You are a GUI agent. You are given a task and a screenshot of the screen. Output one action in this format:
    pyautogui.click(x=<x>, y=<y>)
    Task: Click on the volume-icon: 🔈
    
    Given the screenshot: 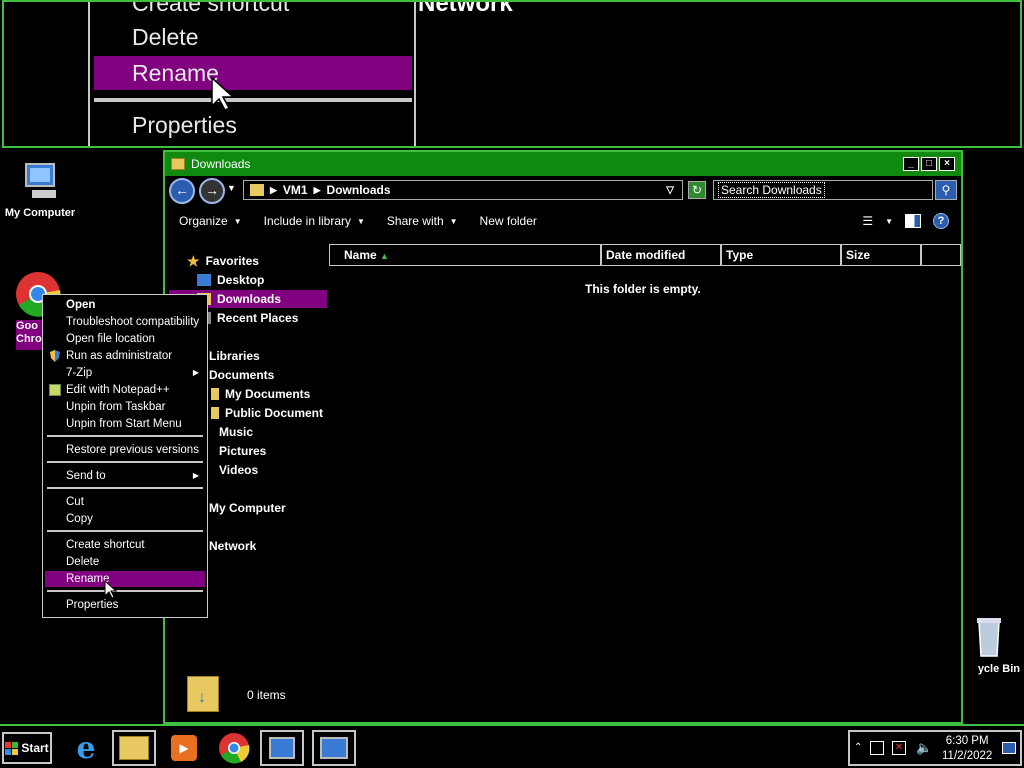 What is the action you would take?
    pyautogui.click(x=924, y=748)
    